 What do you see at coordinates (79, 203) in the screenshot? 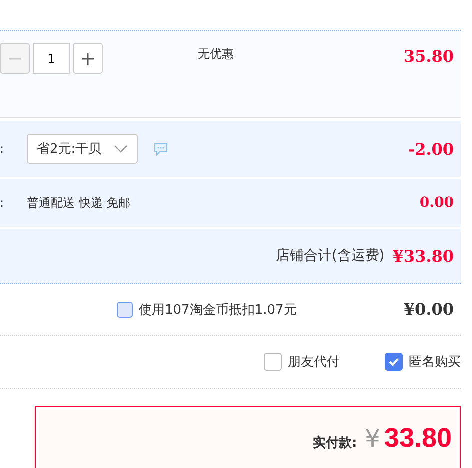
I see `shipping-method: 普通配送 快递 免邮` at bounding box center [79, 203].